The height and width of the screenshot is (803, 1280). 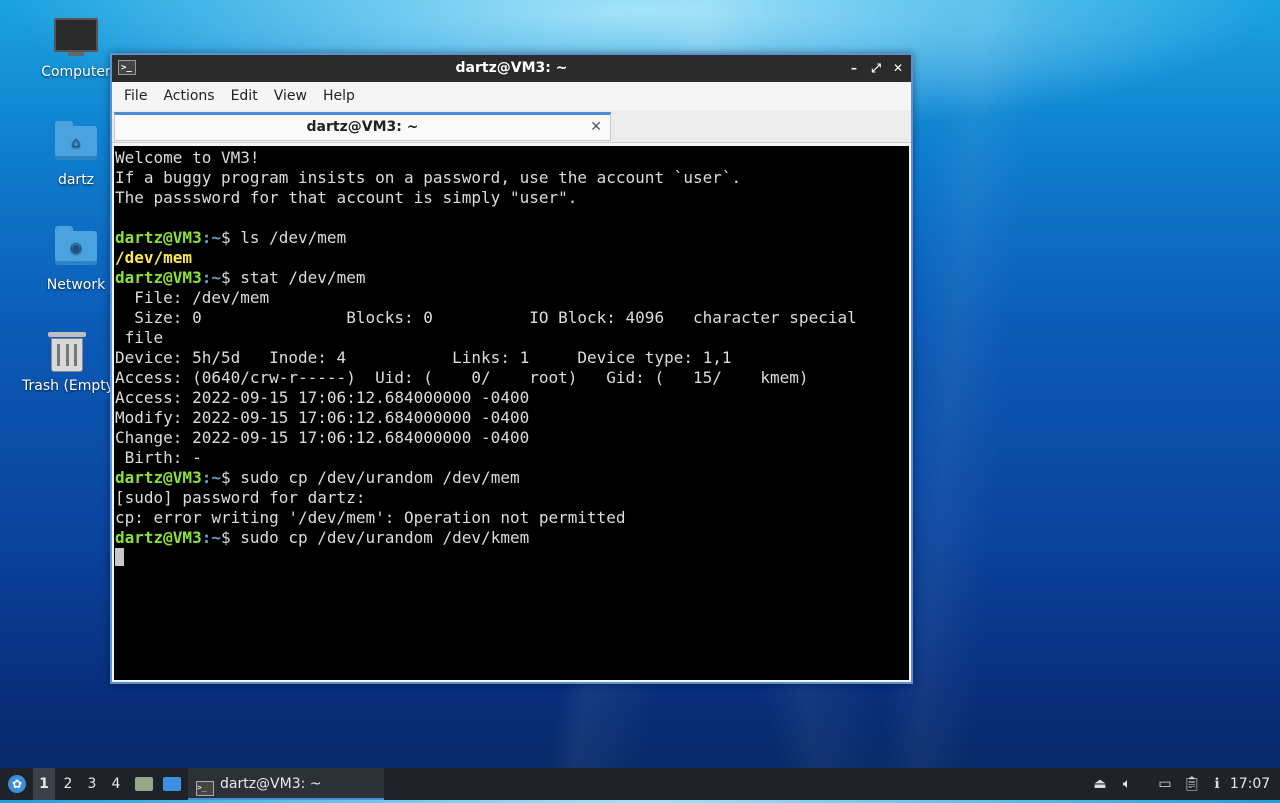 What do you see at coordinates (1217, 784) in the screenshot?
I see `update-notifier-icon: ℹ` at bounding box center [1217, 784].